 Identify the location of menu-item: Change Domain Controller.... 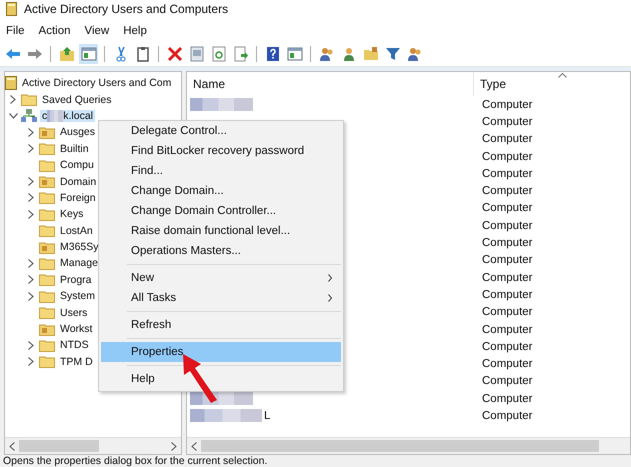
(221, 211).